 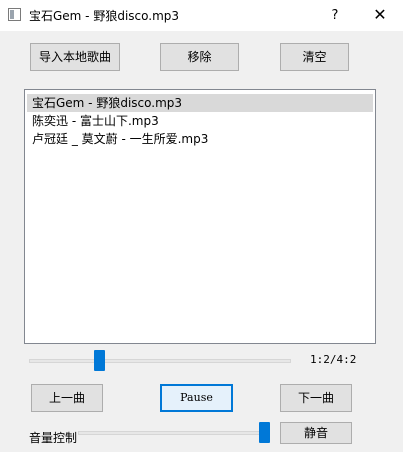 I want to click on playlist-item: 陈奕迅 - 富士山下.mp3, so click(x=200, y=121).